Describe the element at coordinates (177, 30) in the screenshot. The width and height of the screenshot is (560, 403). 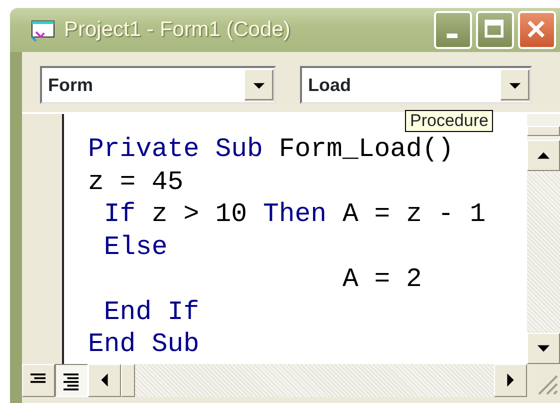
I see `window-title: Project1 - Form1 (Code)` at that location.